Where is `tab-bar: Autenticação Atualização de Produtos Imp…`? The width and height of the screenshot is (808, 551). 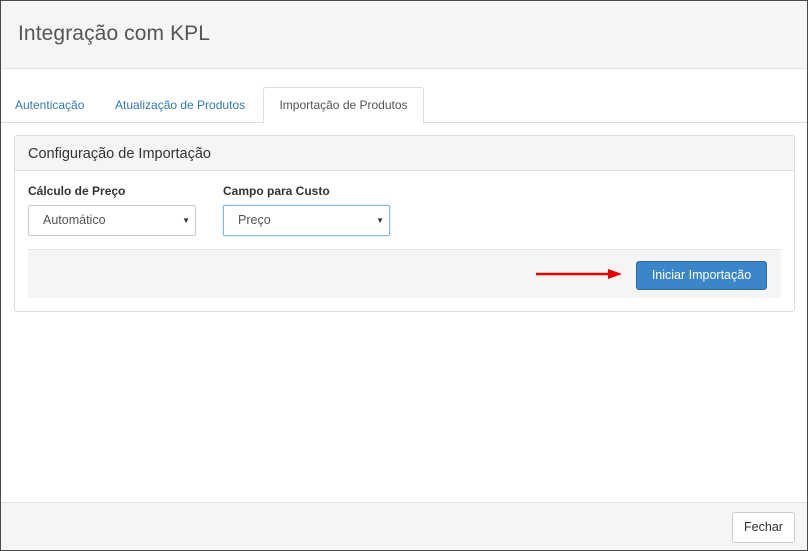
tab-bar: Autenticação Atualização de Produtos Imp… is located at coordinates (404, 105).